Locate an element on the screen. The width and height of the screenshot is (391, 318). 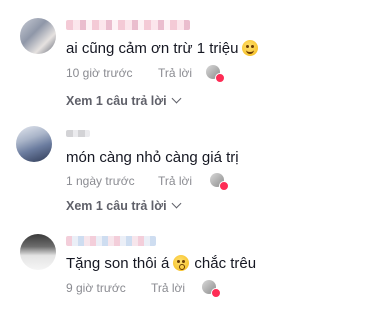
comment-time: 10 giờ trước is located at coordinates (99, 73).